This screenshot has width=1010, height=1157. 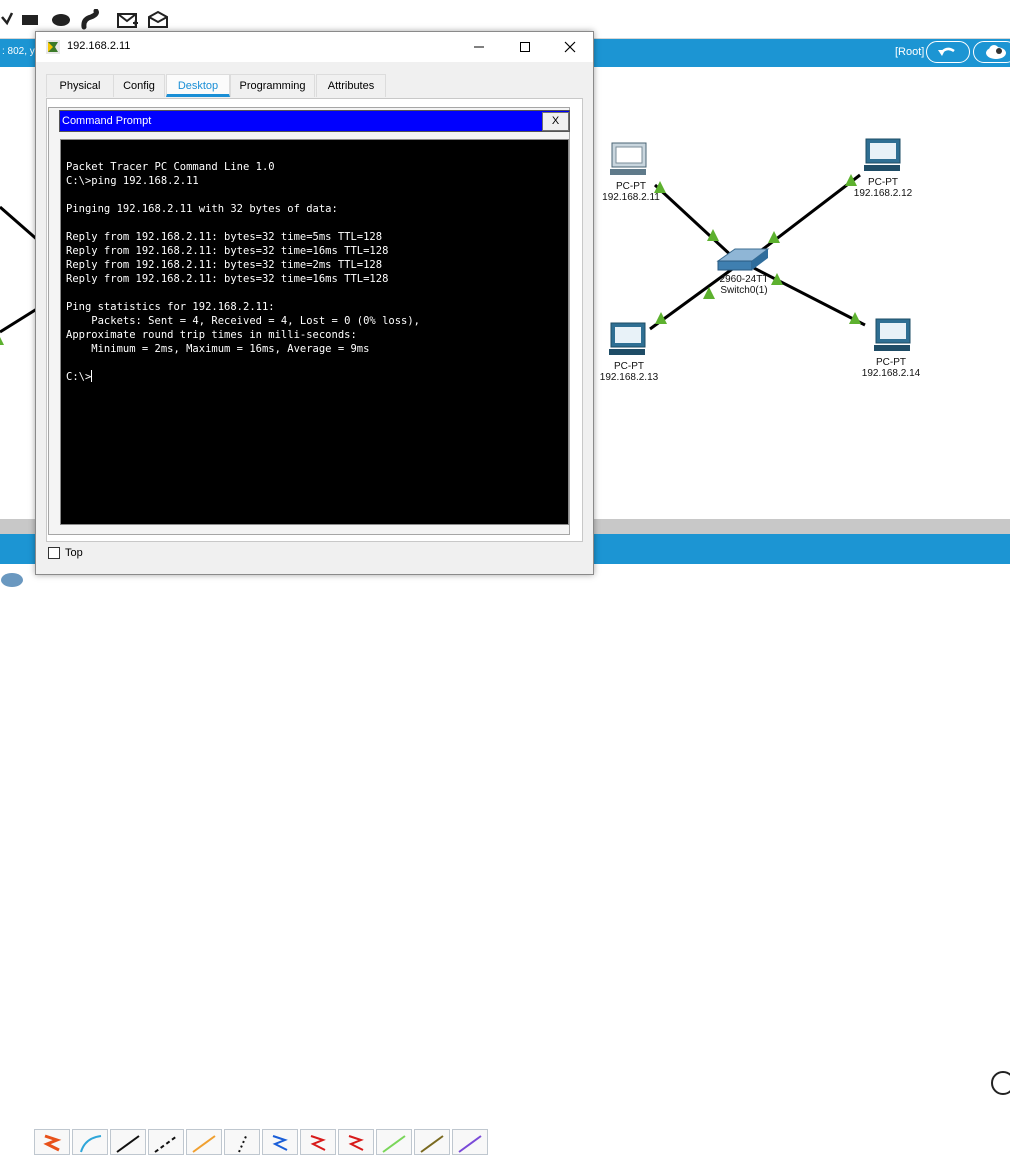 I want to click on ellipse-tool-icon, so click(x=61, y=20).